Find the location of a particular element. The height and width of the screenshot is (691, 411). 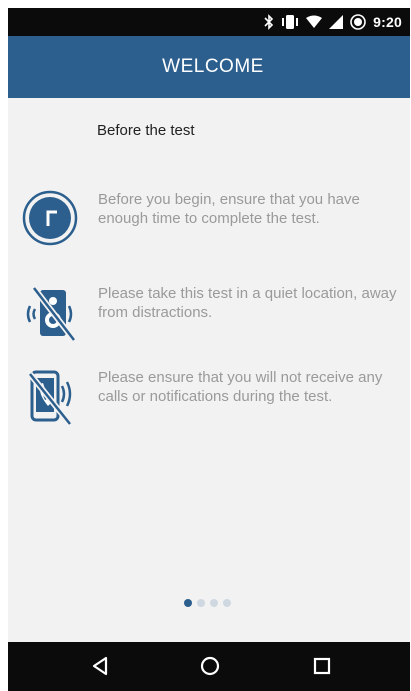

recents-icon is located at coordinates (322, 666).